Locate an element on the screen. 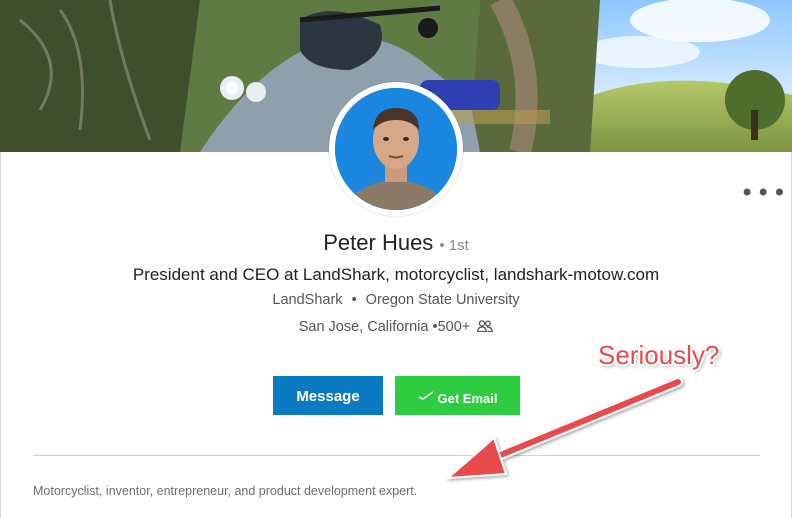  profile-name-row: Peter Hues • 1st is located at coordinates (396, 243).